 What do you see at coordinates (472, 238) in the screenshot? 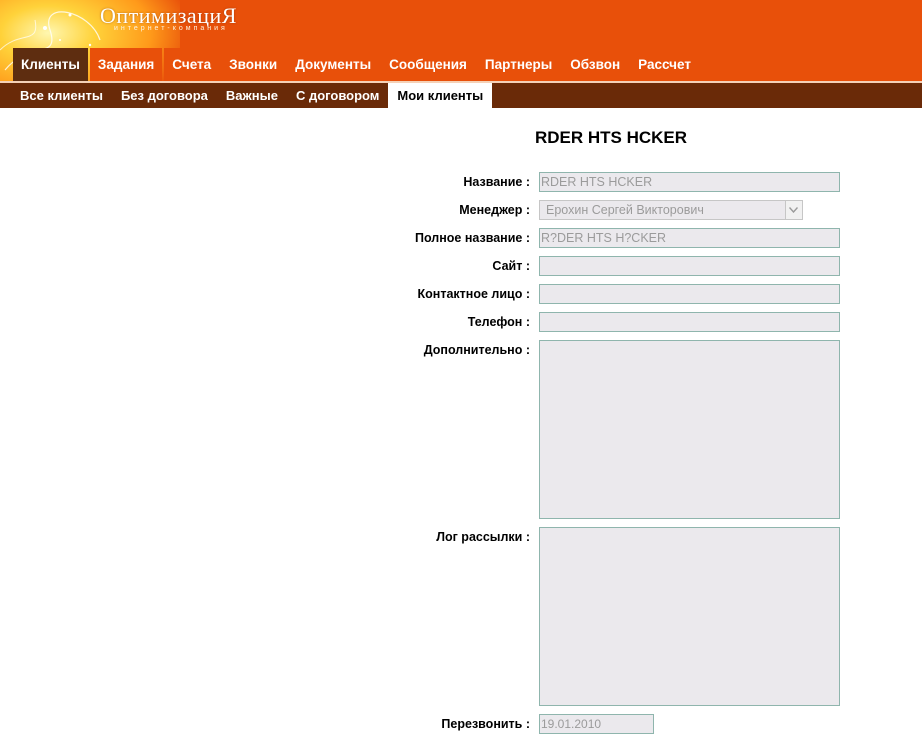
I see `fullname-label: Полное название :` at bounding box center [472, 238].